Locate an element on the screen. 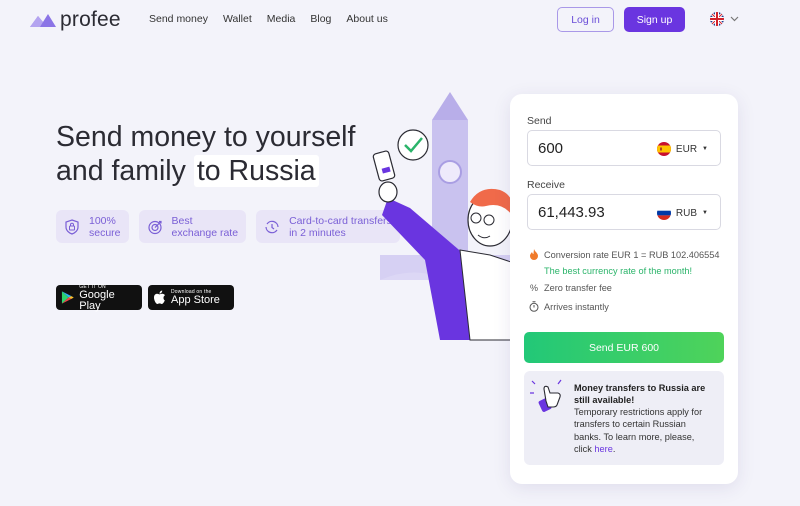 The image size is (800, 506). nav-media: Media is located at coordinates (281, 19).